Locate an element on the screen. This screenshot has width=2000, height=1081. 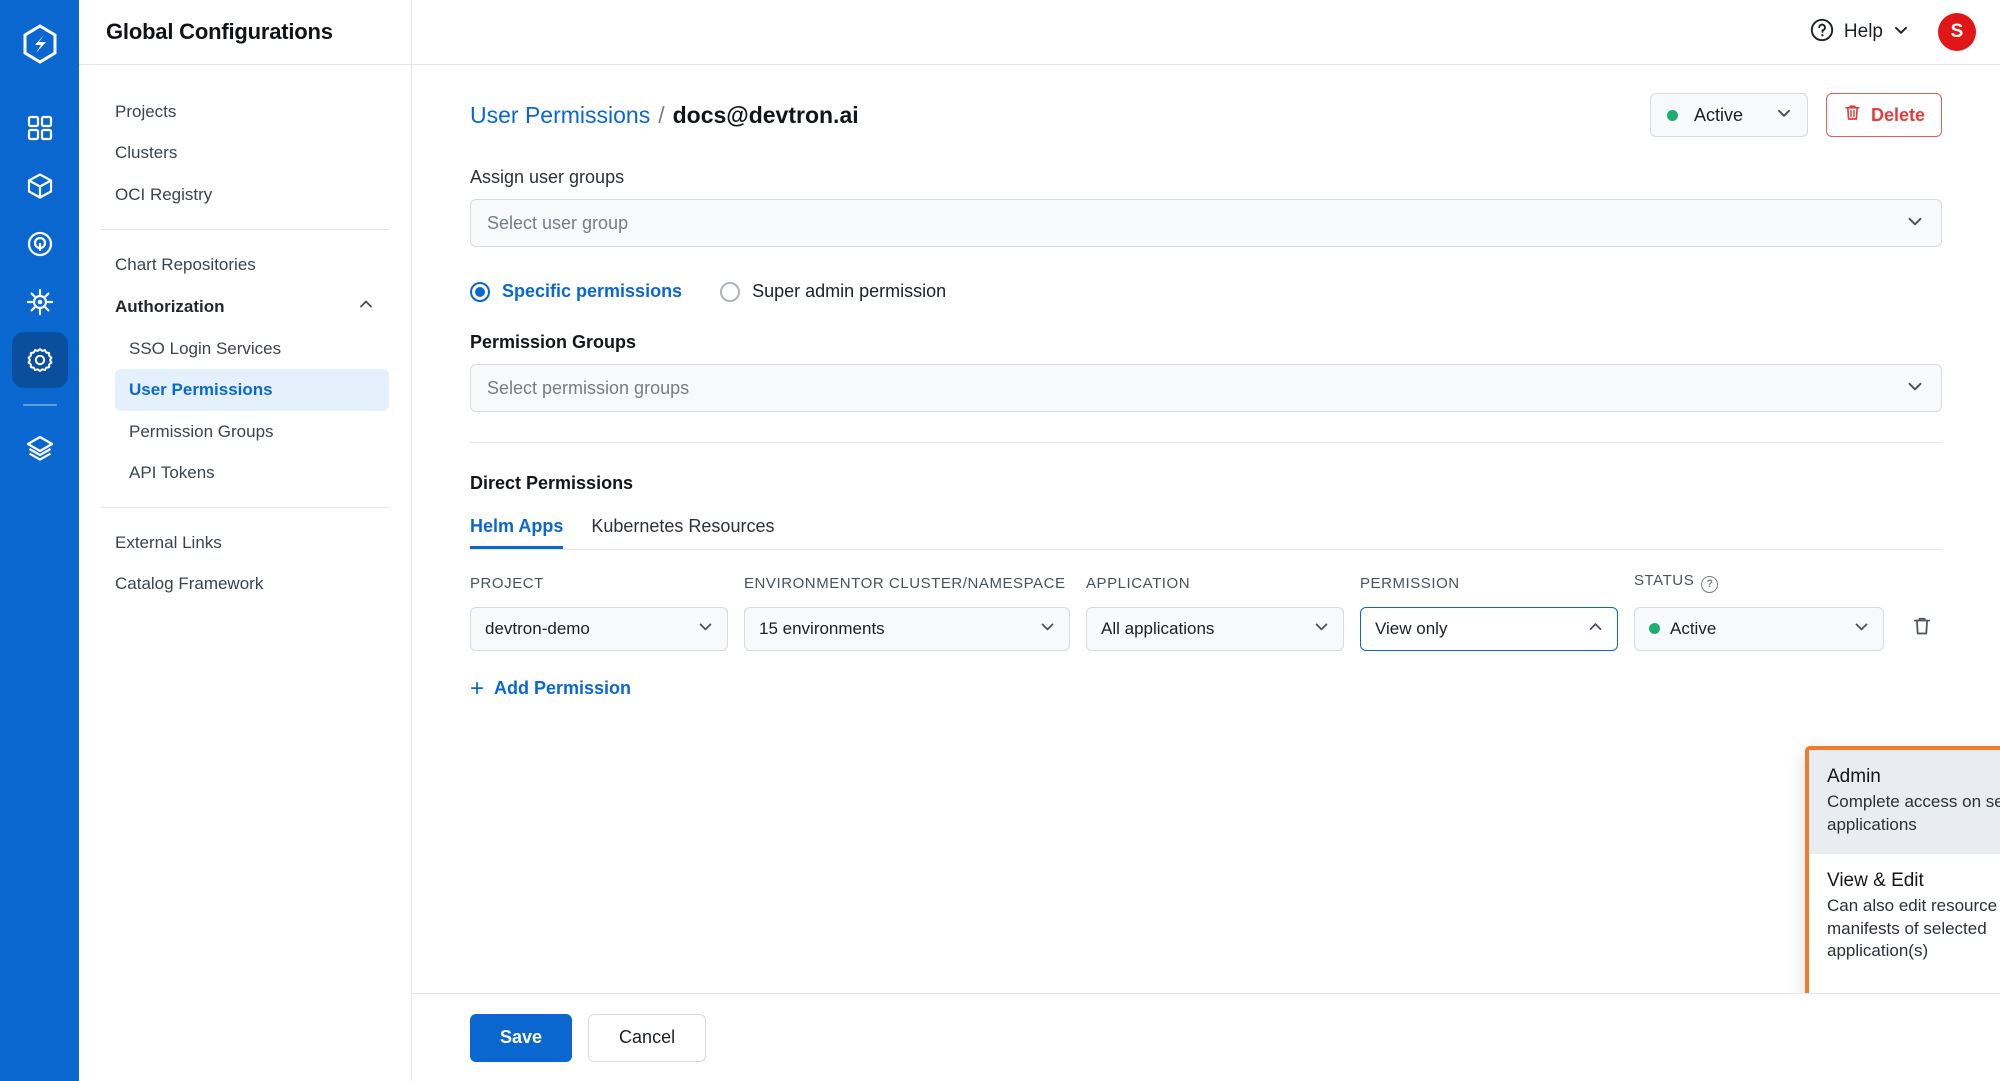
row-status-select: Active is located at coordinates (1759, 628).